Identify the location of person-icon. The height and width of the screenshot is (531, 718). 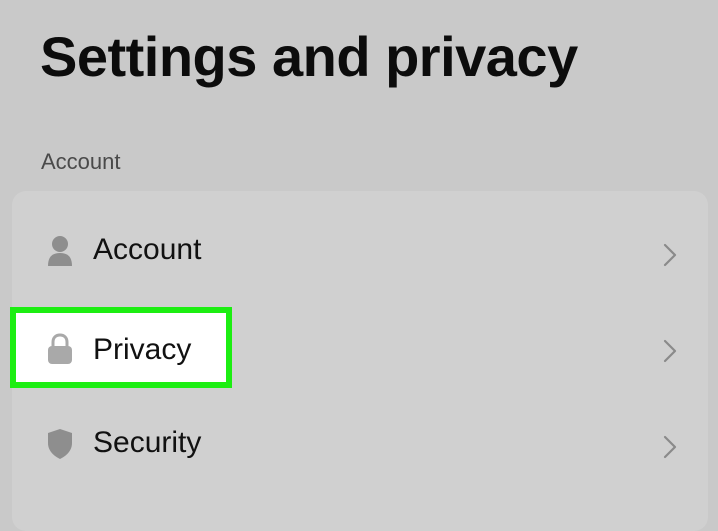
(60, 251).